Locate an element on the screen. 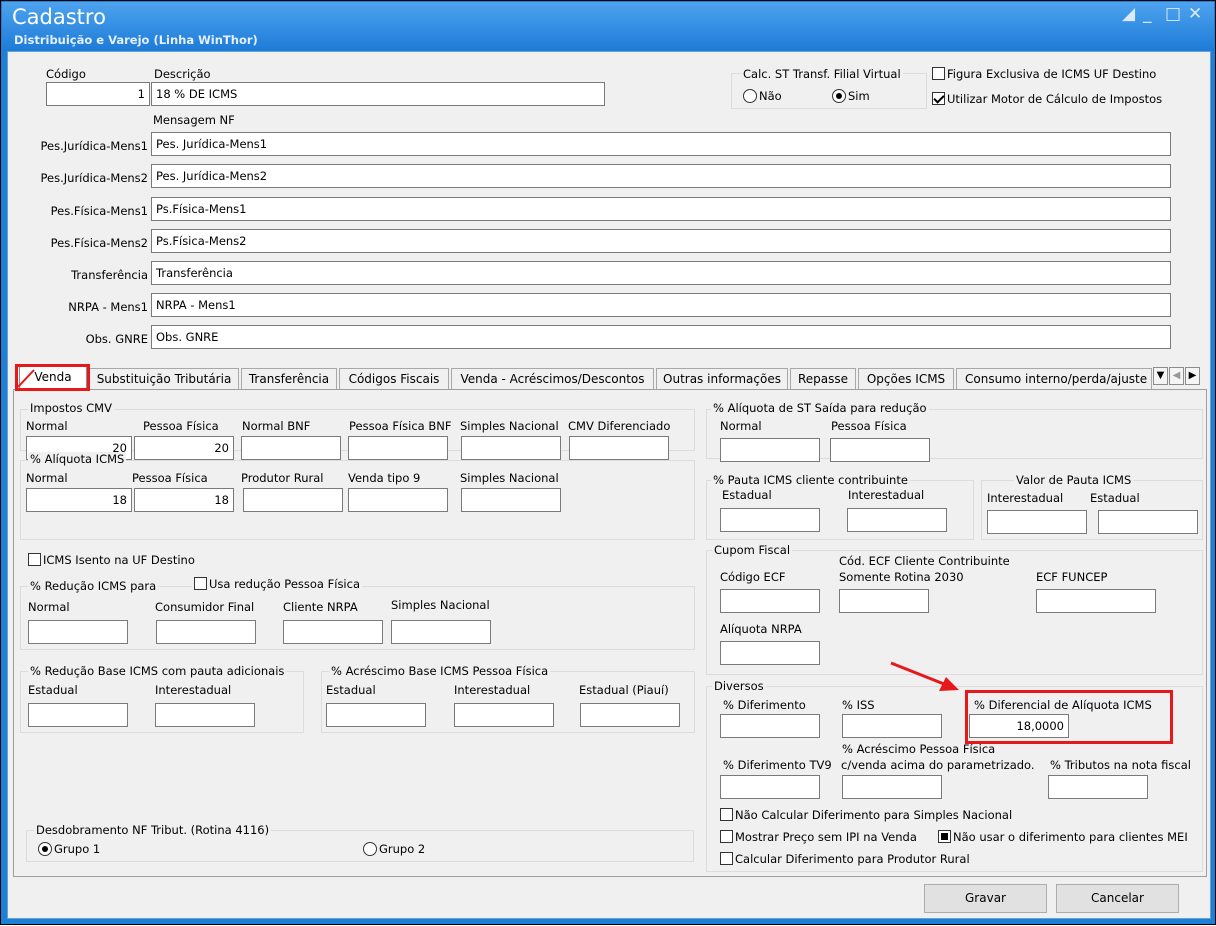  ecf-funcep-label: ECF FUNCEP is located at coordinates (1072, 577).